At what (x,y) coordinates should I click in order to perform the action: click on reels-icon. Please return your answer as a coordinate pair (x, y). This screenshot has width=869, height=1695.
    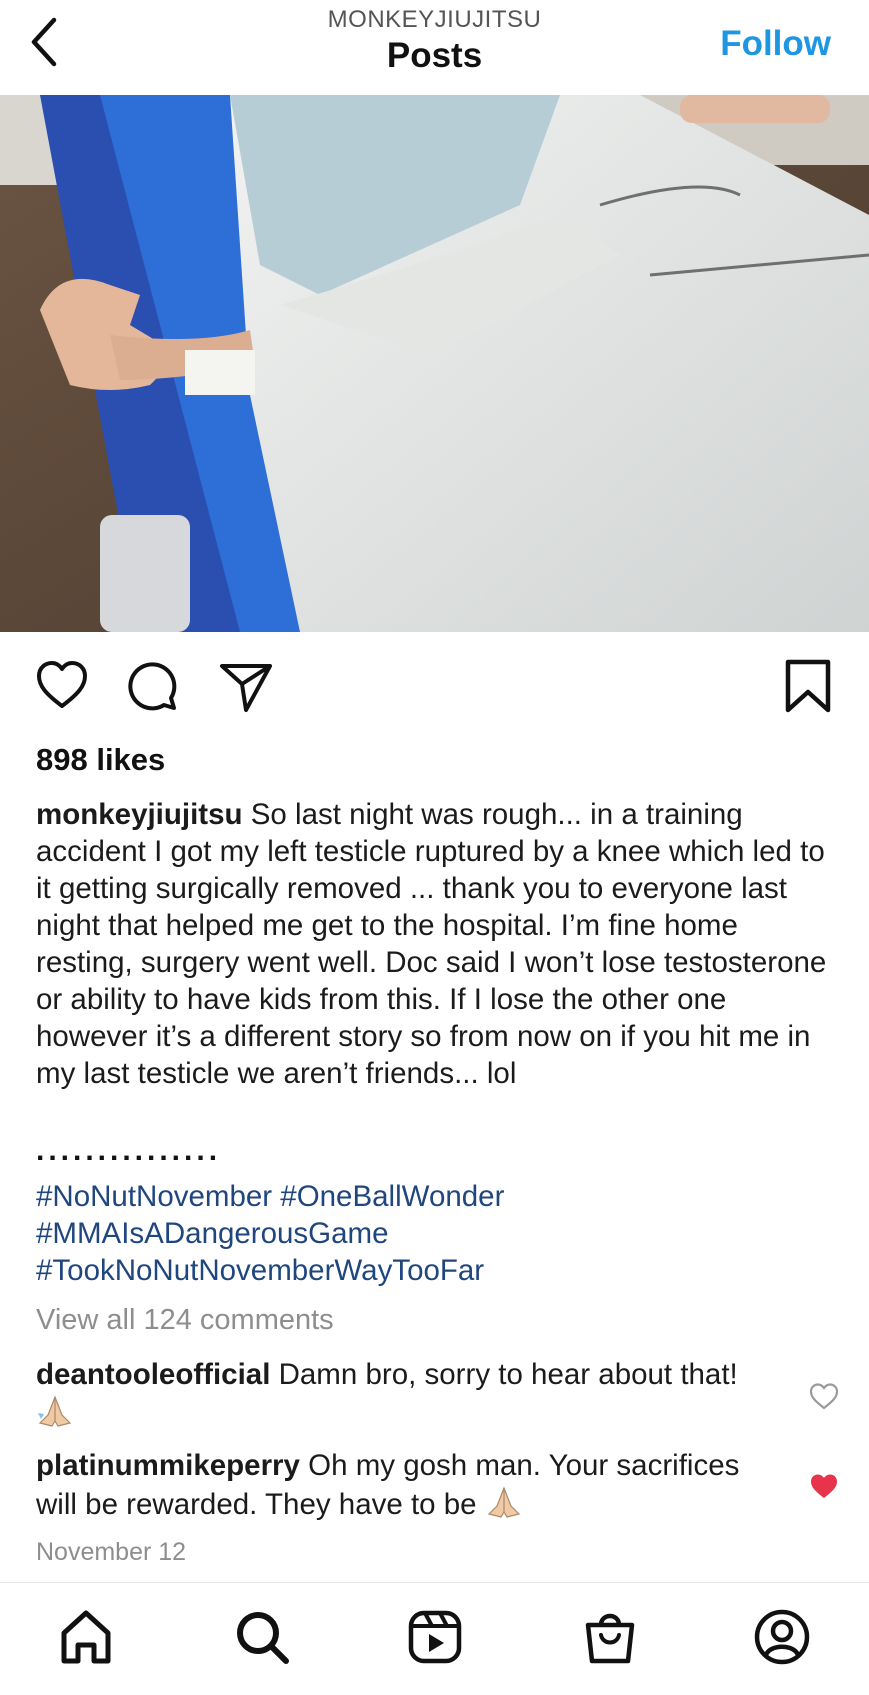
    Looking at the image, I should click on (435, 1637).